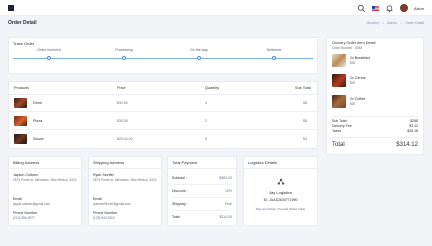  Describe the element at coordinates (163, 103) in the screenshot. I see `table-row: Drink $34.50 4 $8` at that location.